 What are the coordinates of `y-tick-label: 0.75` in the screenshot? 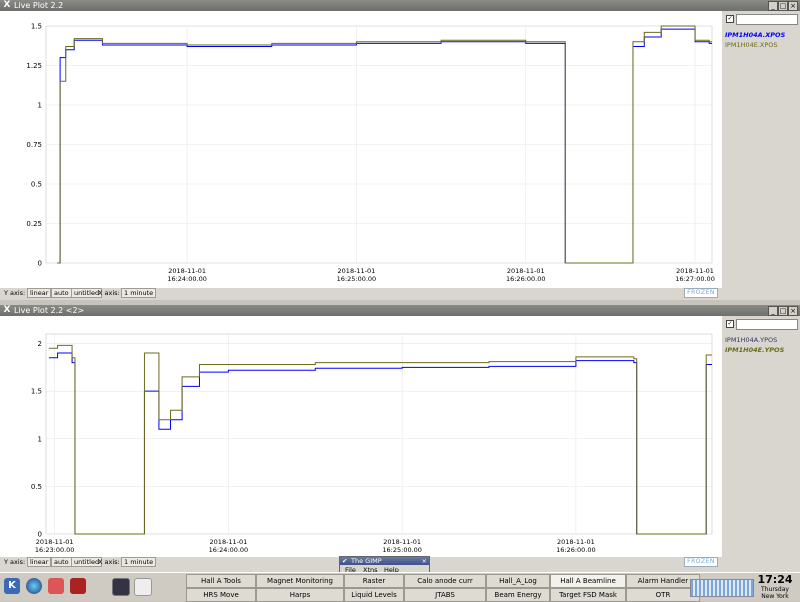 It's located at (34, 145).